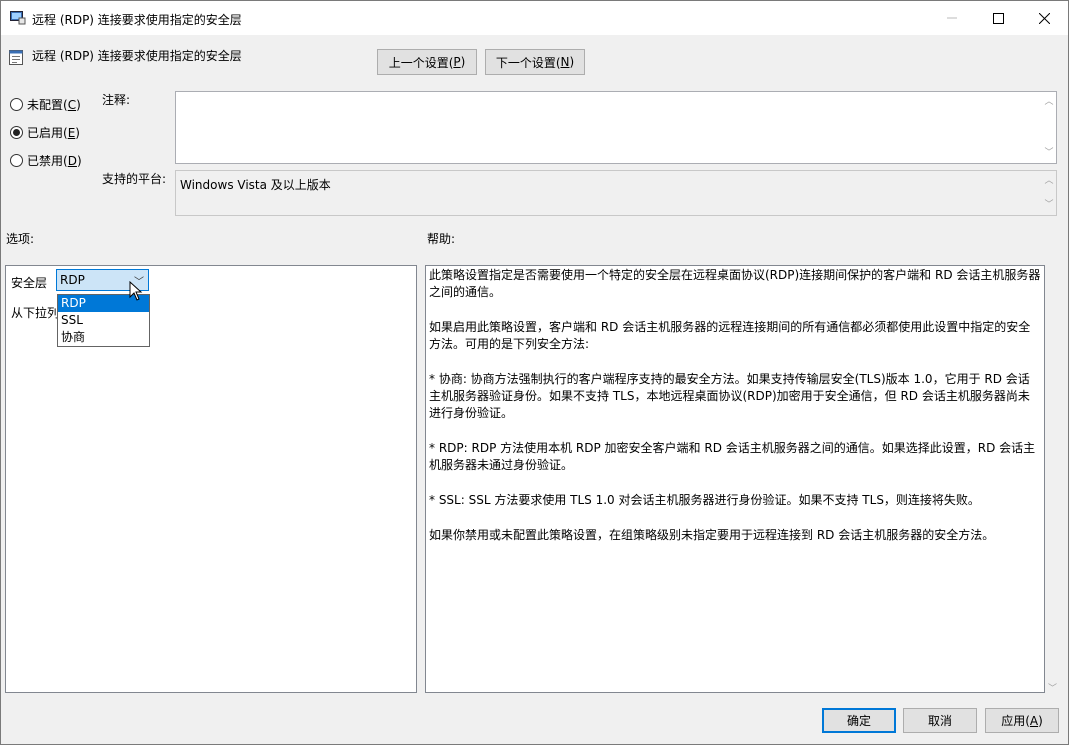 The height and width of the screenshot is (745, 1069). I want to click on mouse-pointer-icon, so click(136, 291).